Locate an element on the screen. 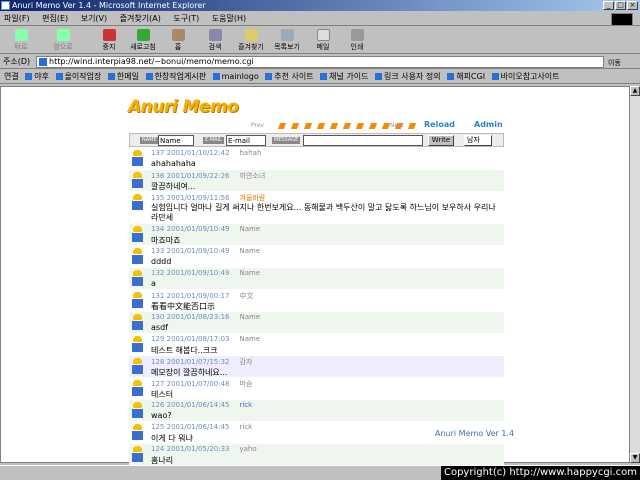 Image resolution: width=640 pixels, height=480 pixels. entry-date: 2001/01/09/00:17 is located at coordinates (198, 296).